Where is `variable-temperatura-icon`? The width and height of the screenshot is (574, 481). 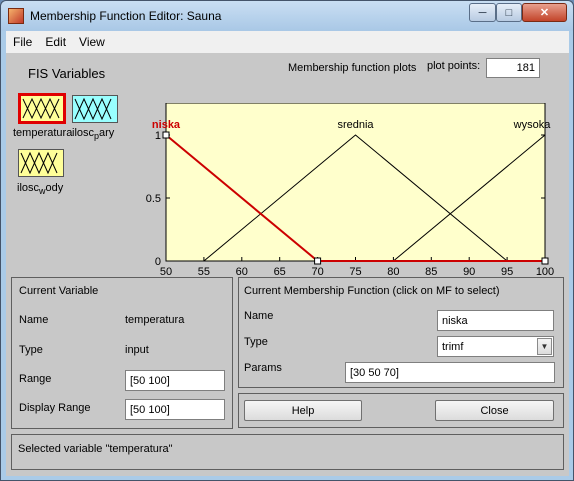
variable-temperatura-icon is located at coordinates (42, 108).